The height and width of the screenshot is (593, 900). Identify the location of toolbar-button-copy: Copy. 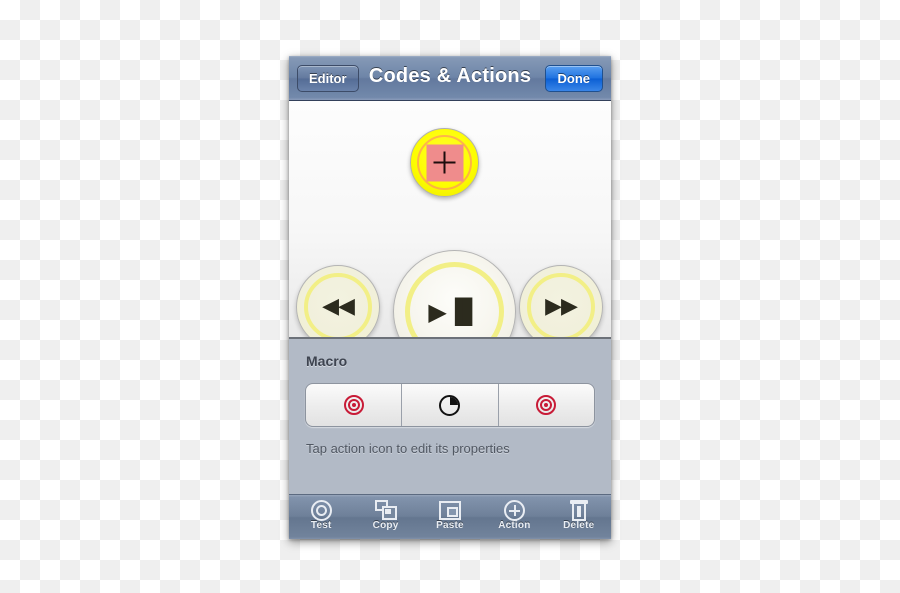
(386, 514).